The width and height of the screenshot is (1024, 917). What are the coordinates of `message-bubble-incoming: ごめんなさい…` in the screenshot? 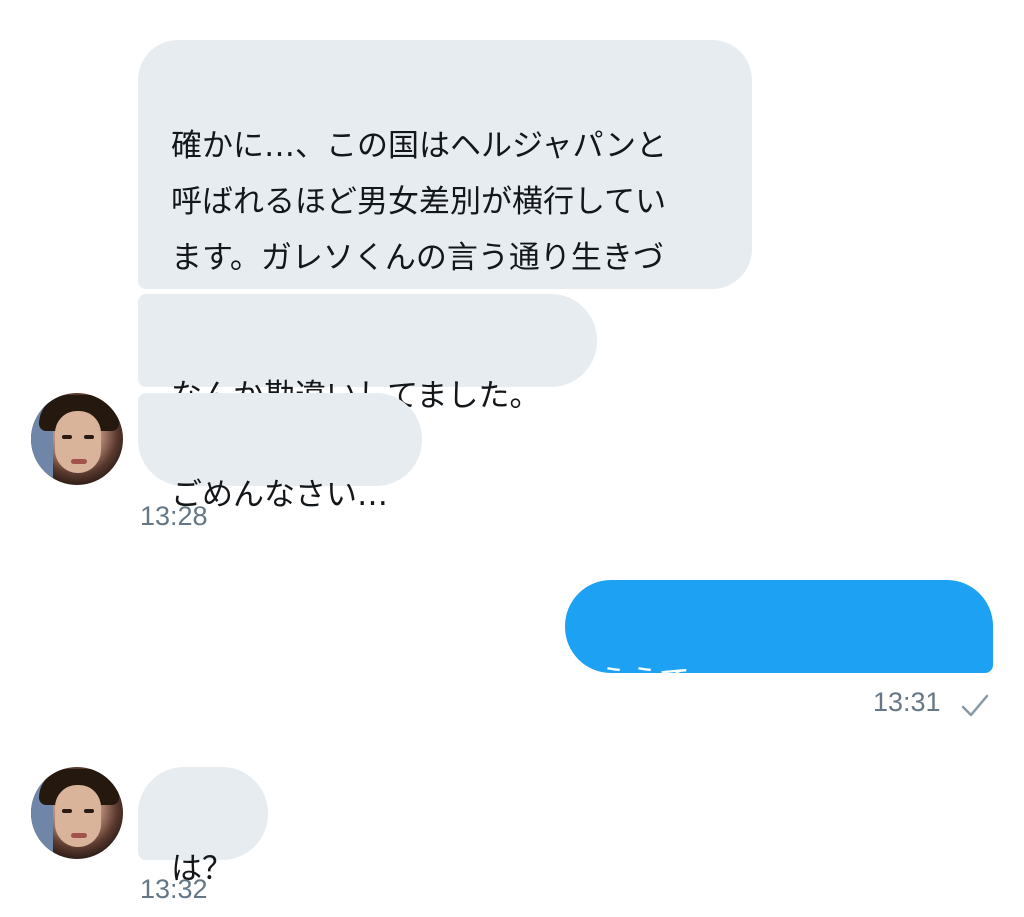 It's located at (280, 453).